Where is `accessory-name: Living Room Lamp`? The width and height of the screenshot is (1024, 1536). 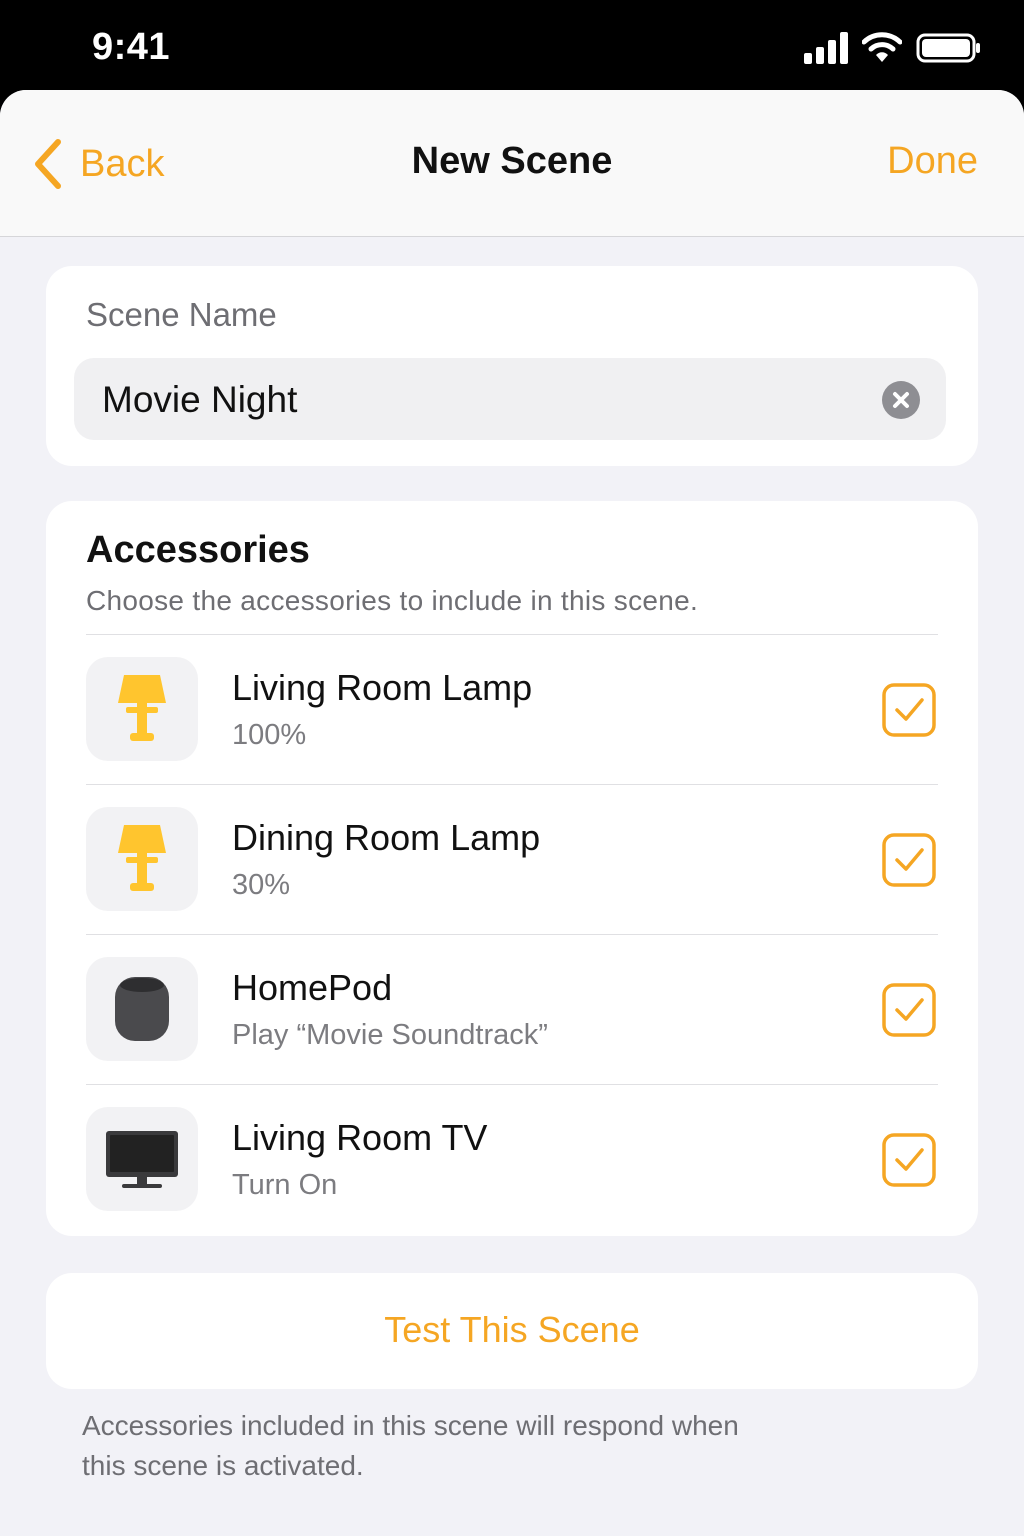 accessory-name: Living Room Lamp is located at coordinates (382, 687).